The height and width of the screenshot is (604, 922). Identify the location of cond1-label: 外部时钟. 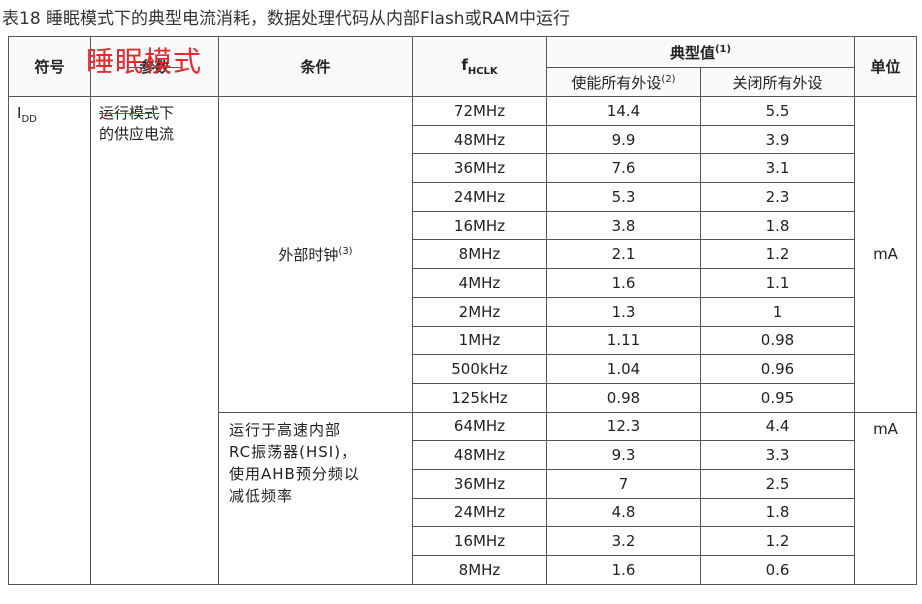
(308, 254).